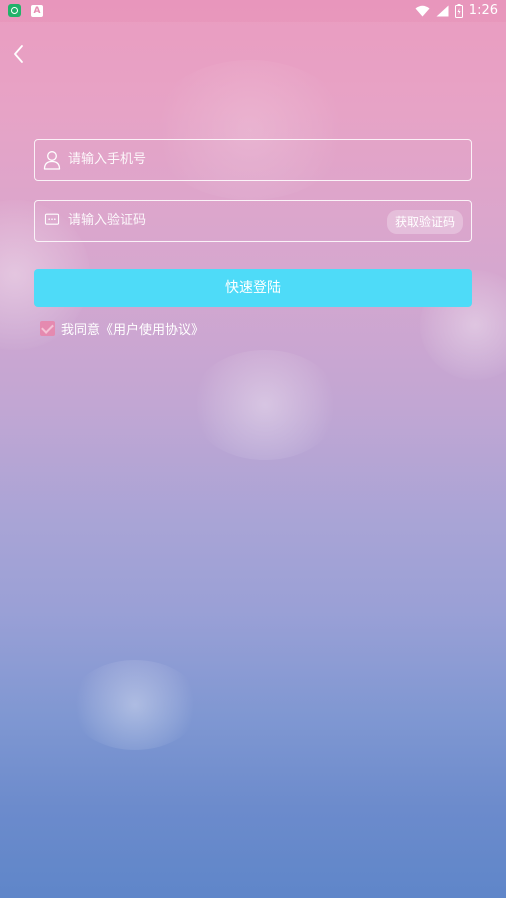 The width and height of the screenshot is (506, 898). Describe the element at coordinates (442, 10) in the screenshot. I see `signal-icon` at that location.